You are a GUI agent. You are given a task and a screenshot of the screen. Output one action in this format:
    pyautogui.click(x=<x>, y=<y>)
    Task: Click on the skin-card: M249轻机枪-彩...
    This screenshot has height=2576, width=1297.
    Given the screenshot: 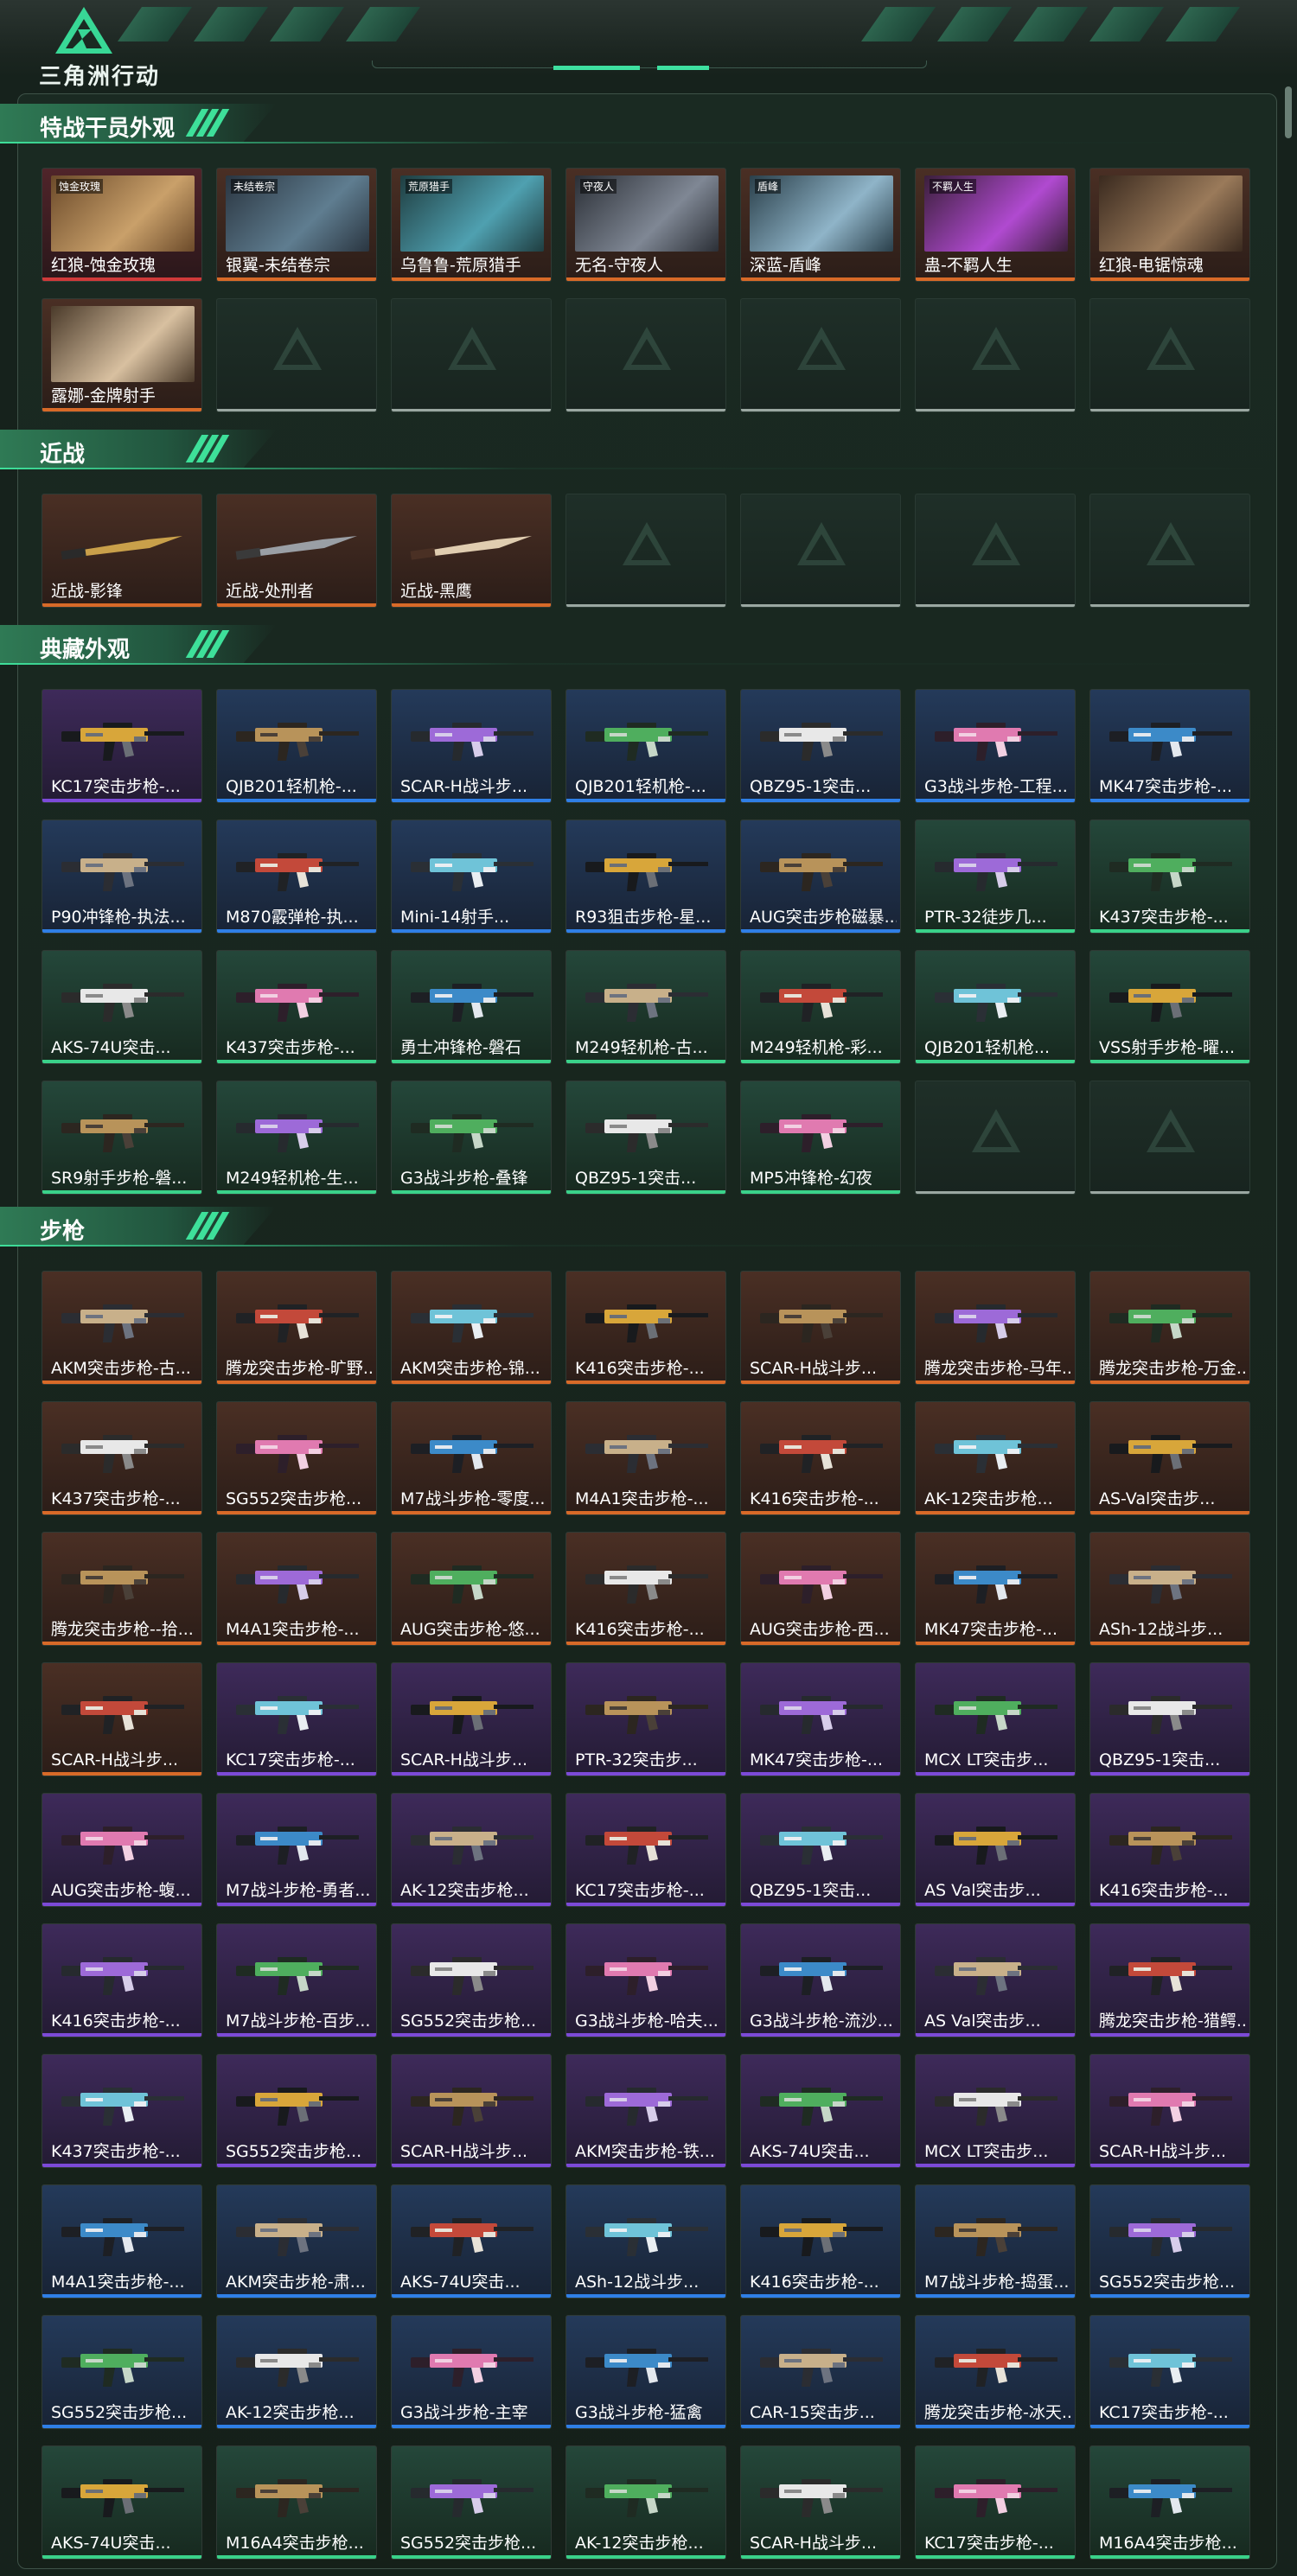 What is the action you would take?
    pyautogui.click(x=821, y=1007)
    